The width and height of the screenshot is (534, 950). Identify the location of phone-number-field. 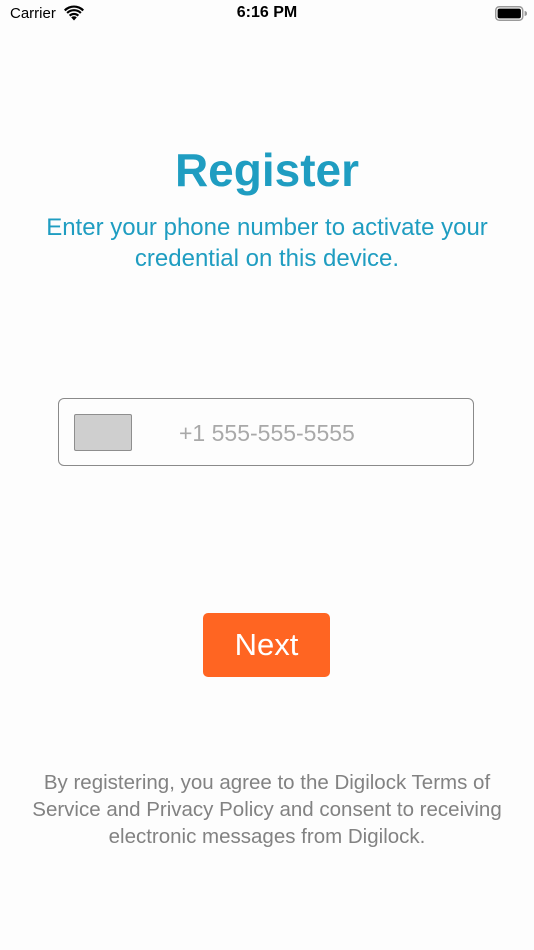
(266, 432).